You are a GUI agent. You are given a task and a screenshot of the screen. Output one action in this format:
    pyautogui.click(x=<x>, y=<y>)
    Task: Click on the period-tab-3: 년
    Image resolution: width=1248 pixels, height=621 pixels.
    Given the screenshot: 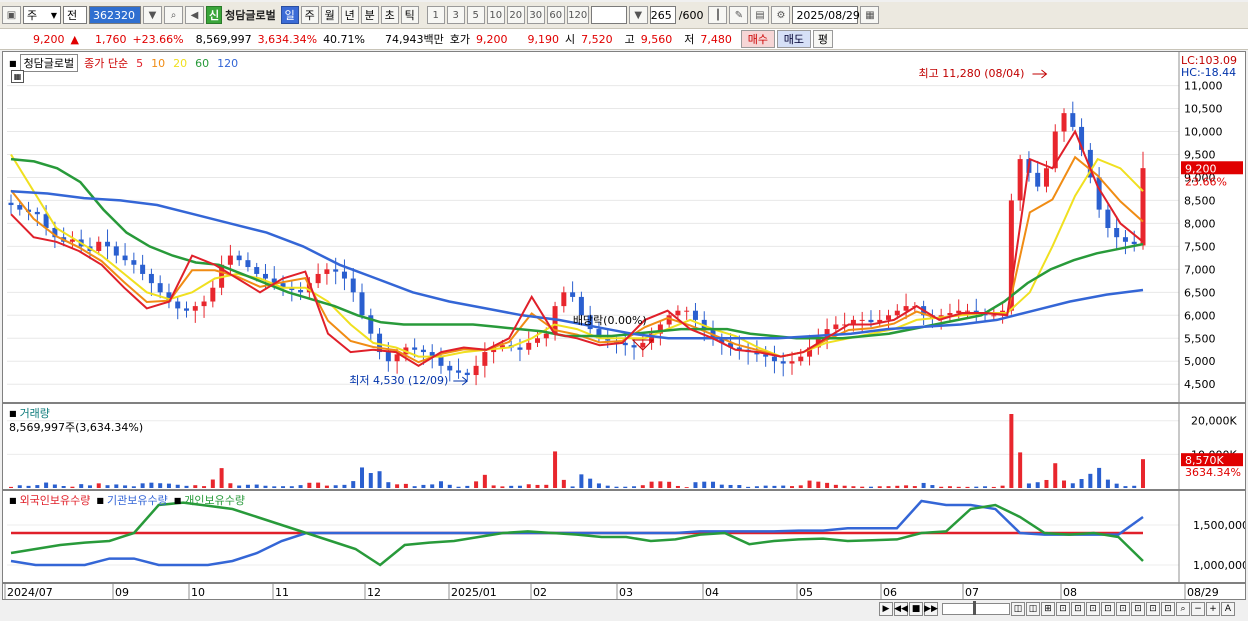 What is the action you would take?
    pyautogui.click(x=349, y=15)
    